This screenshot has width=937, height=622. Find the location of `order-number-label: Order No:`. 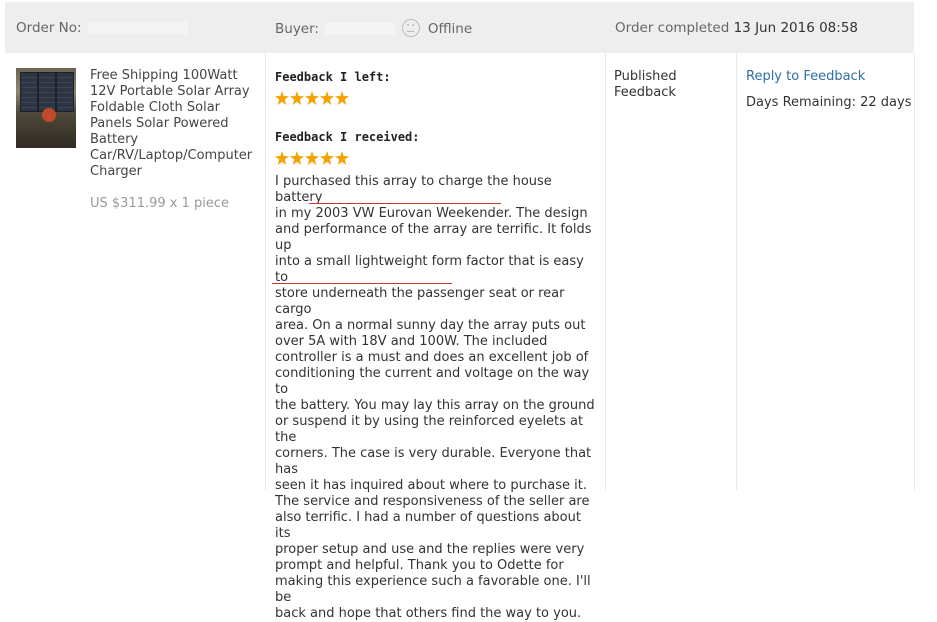

order-number-label: Order No: is located at coordinates (49, 28).